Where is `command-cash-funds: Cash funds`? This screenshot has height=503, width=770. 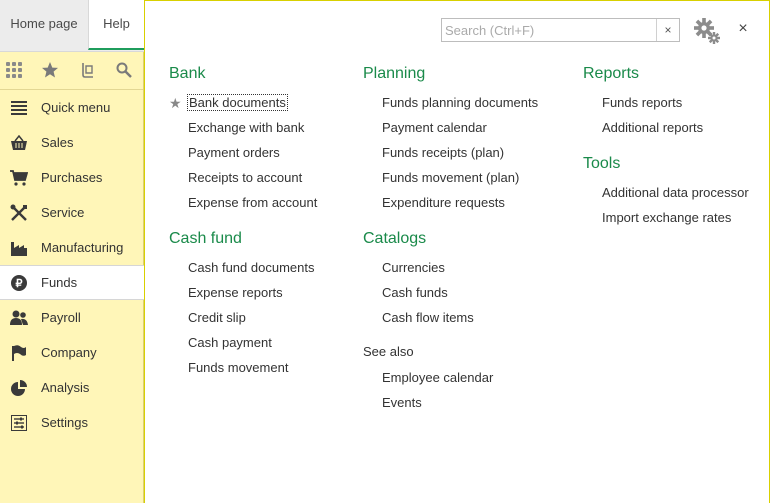
command-cash-funds: Cash funds is located at coordinates (450, 295).